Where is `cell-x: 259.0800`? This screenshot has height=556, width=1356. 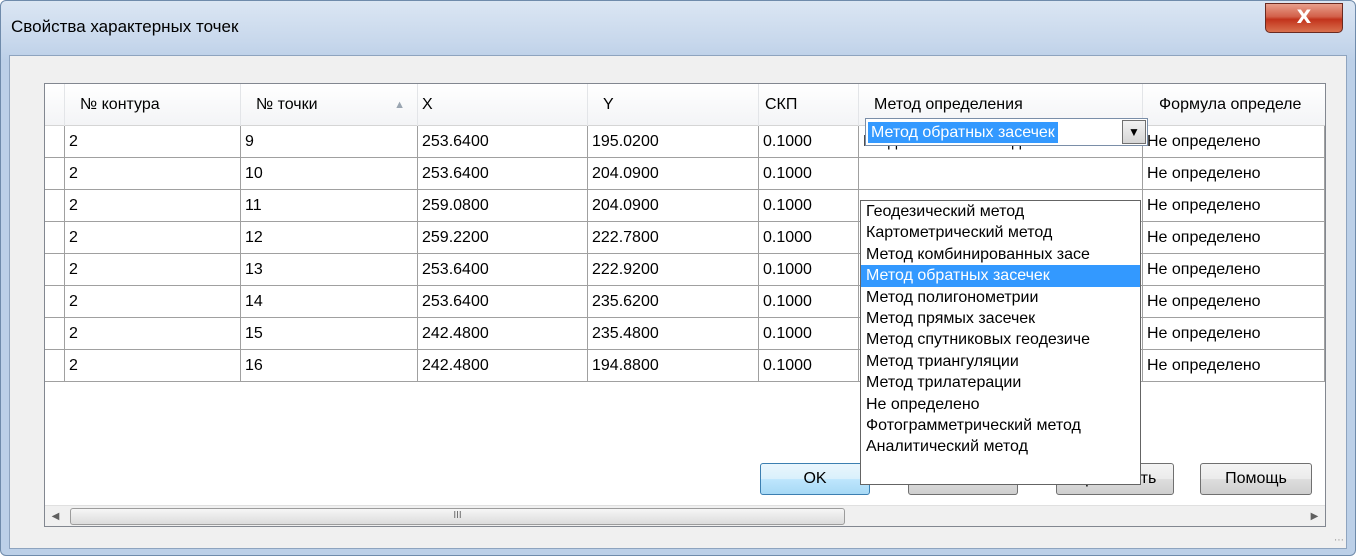 cell-x: 259.0800 is located at coordinates (503, 206).